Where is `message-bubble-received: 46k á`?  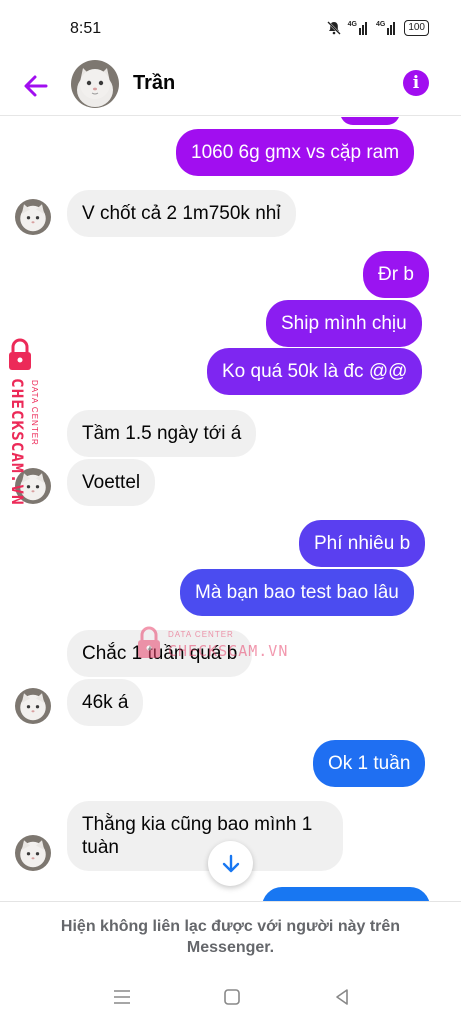 message-bubble-received: 46k á is located at coordinates (105, 702).